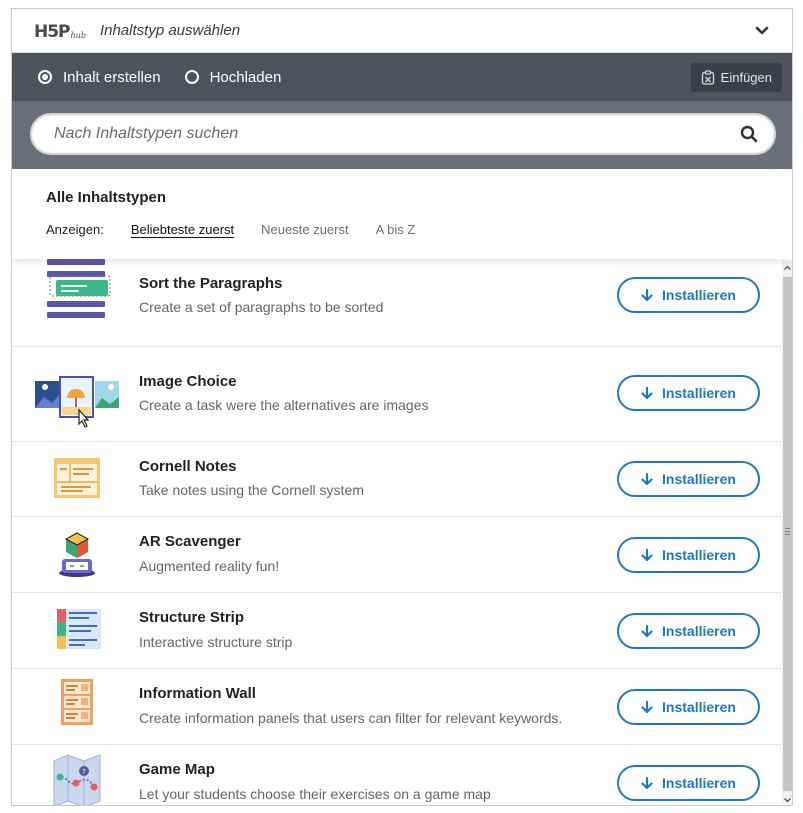 Image resolution: width=803 pixels, height=813 pixels. What do you see at coordinates (396, 229) in the screenshot?
I see `sort-a-to-z: A bis Z` at bounding box center [396, 229].